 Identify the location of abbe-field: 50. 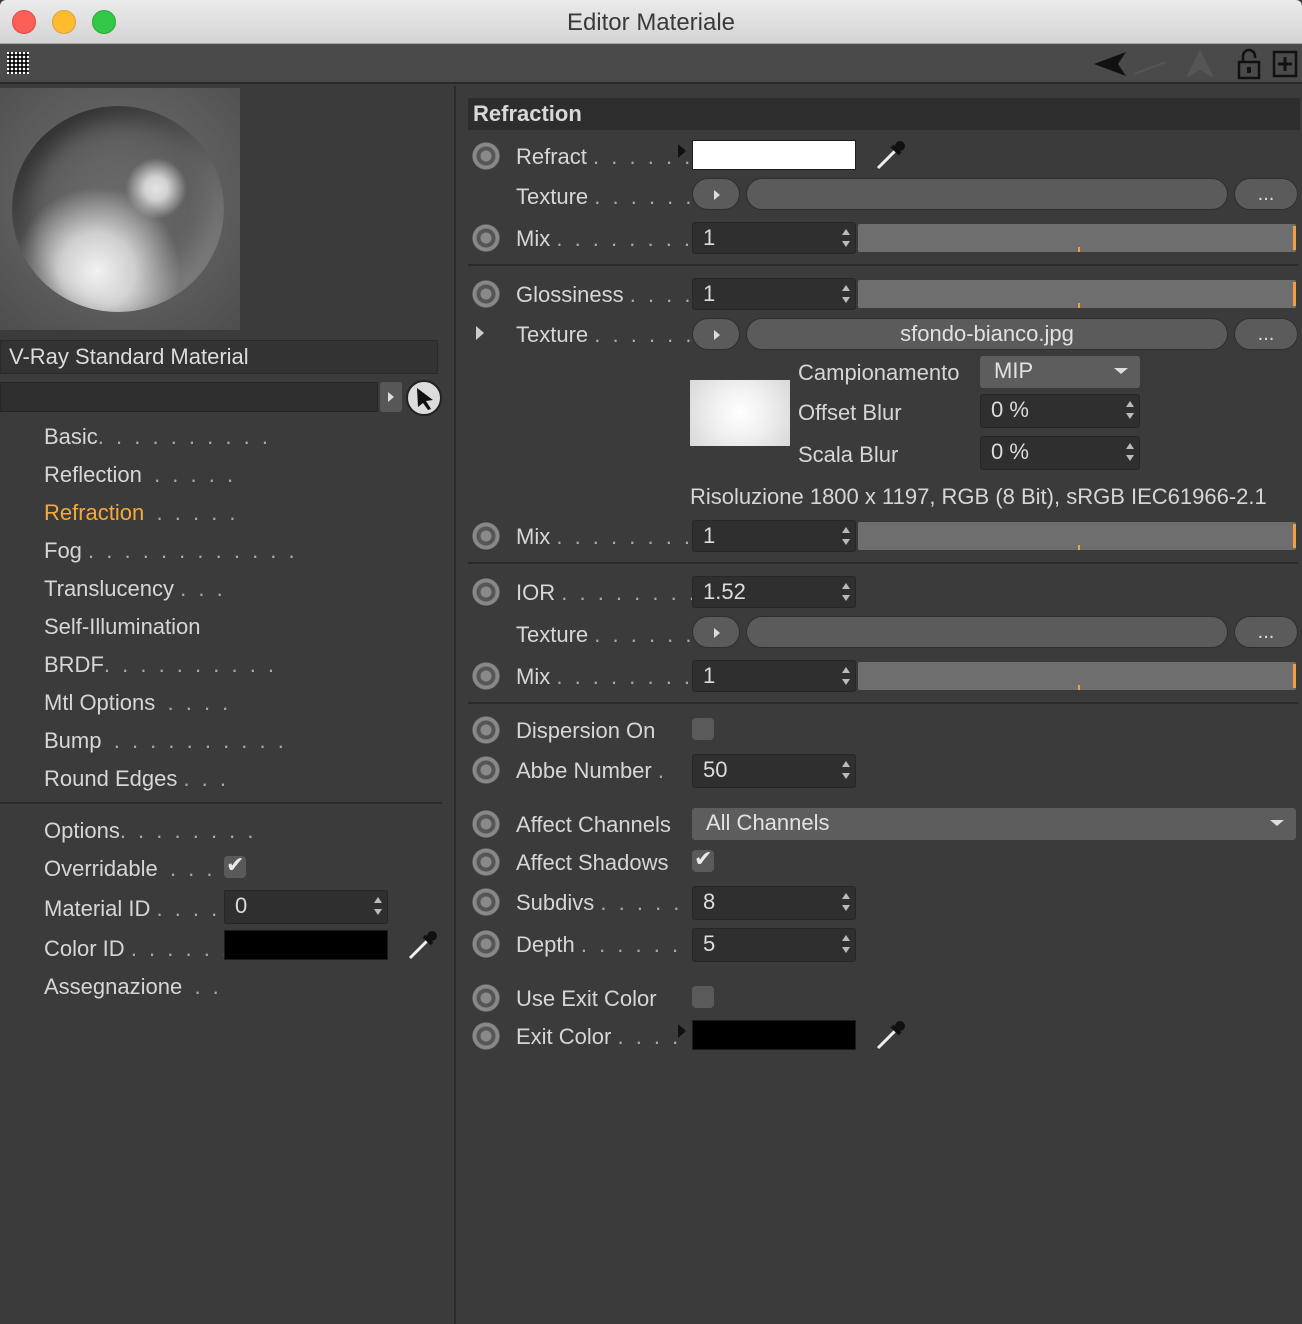
(774, 771).